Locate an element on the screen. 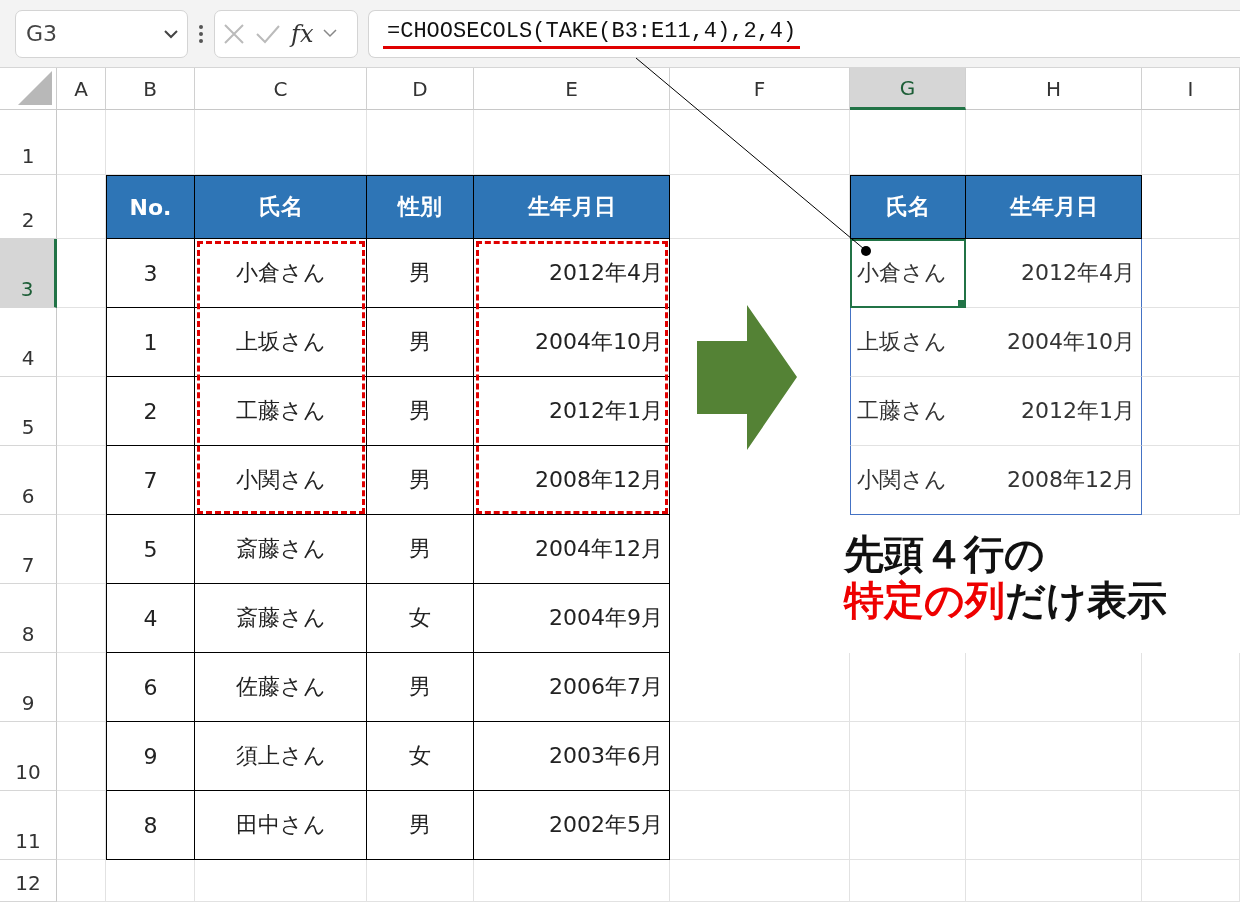 The height and width of the screenshot is (902, 1240). row-header: 5 is located at coordinates (28, 411).